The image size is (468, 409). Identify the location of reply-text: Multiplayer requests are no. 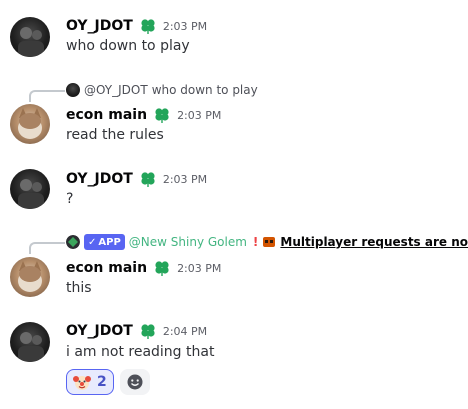
(374, 242).